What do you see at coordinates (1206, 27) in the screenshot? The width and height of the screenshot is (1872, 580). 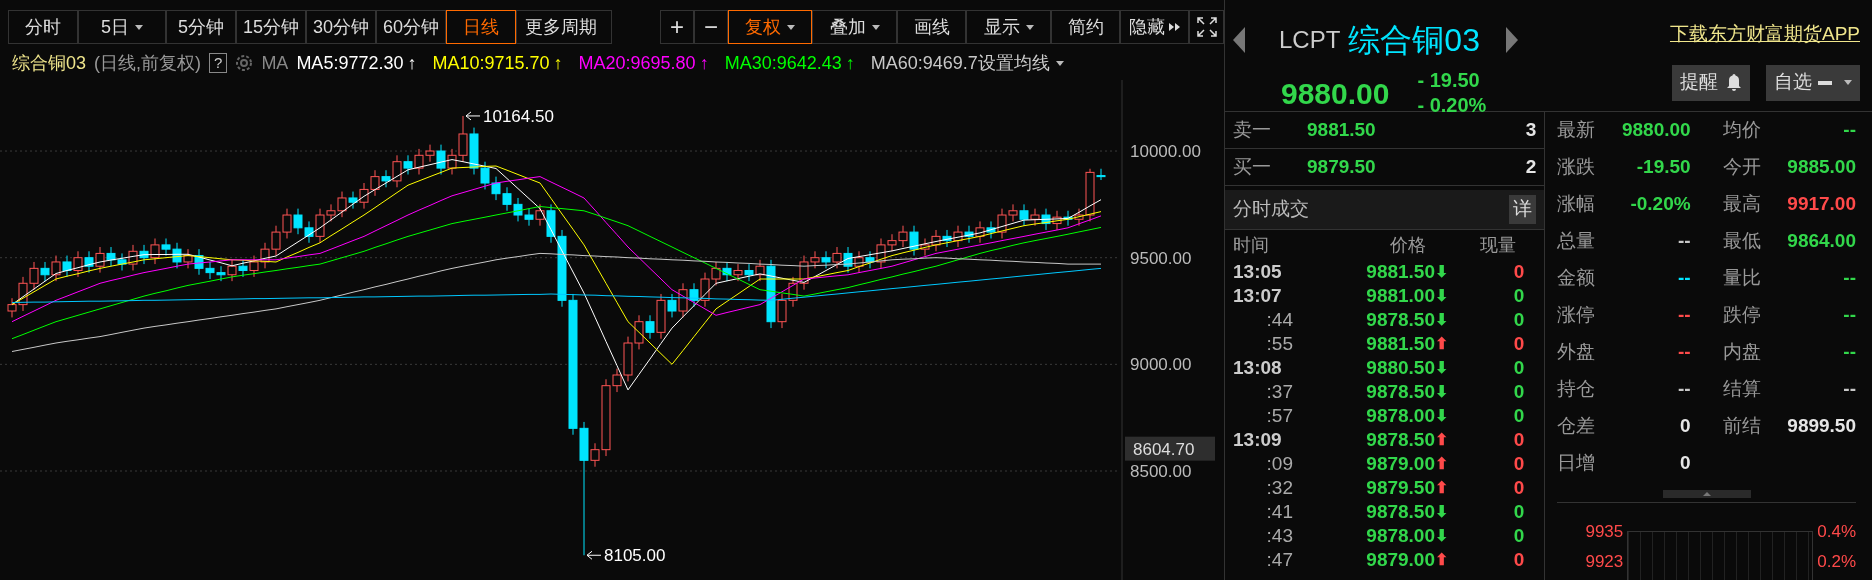 I see `fullscreen-button` at bounding box center [1206, 27].